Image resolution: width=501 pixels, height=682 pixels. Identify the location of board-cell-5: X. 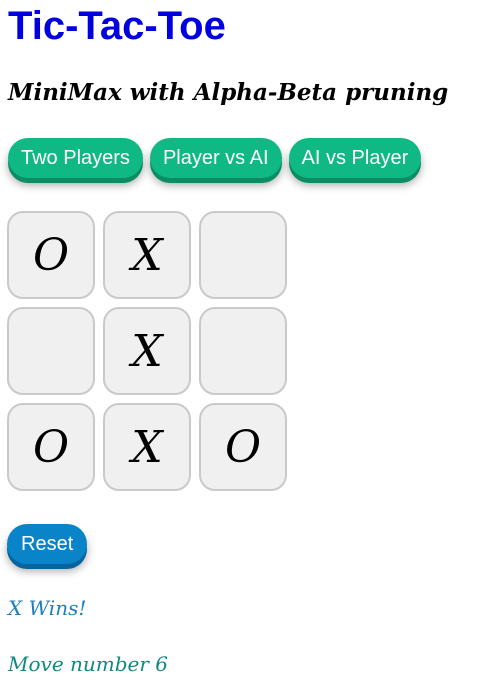
(147, 351).